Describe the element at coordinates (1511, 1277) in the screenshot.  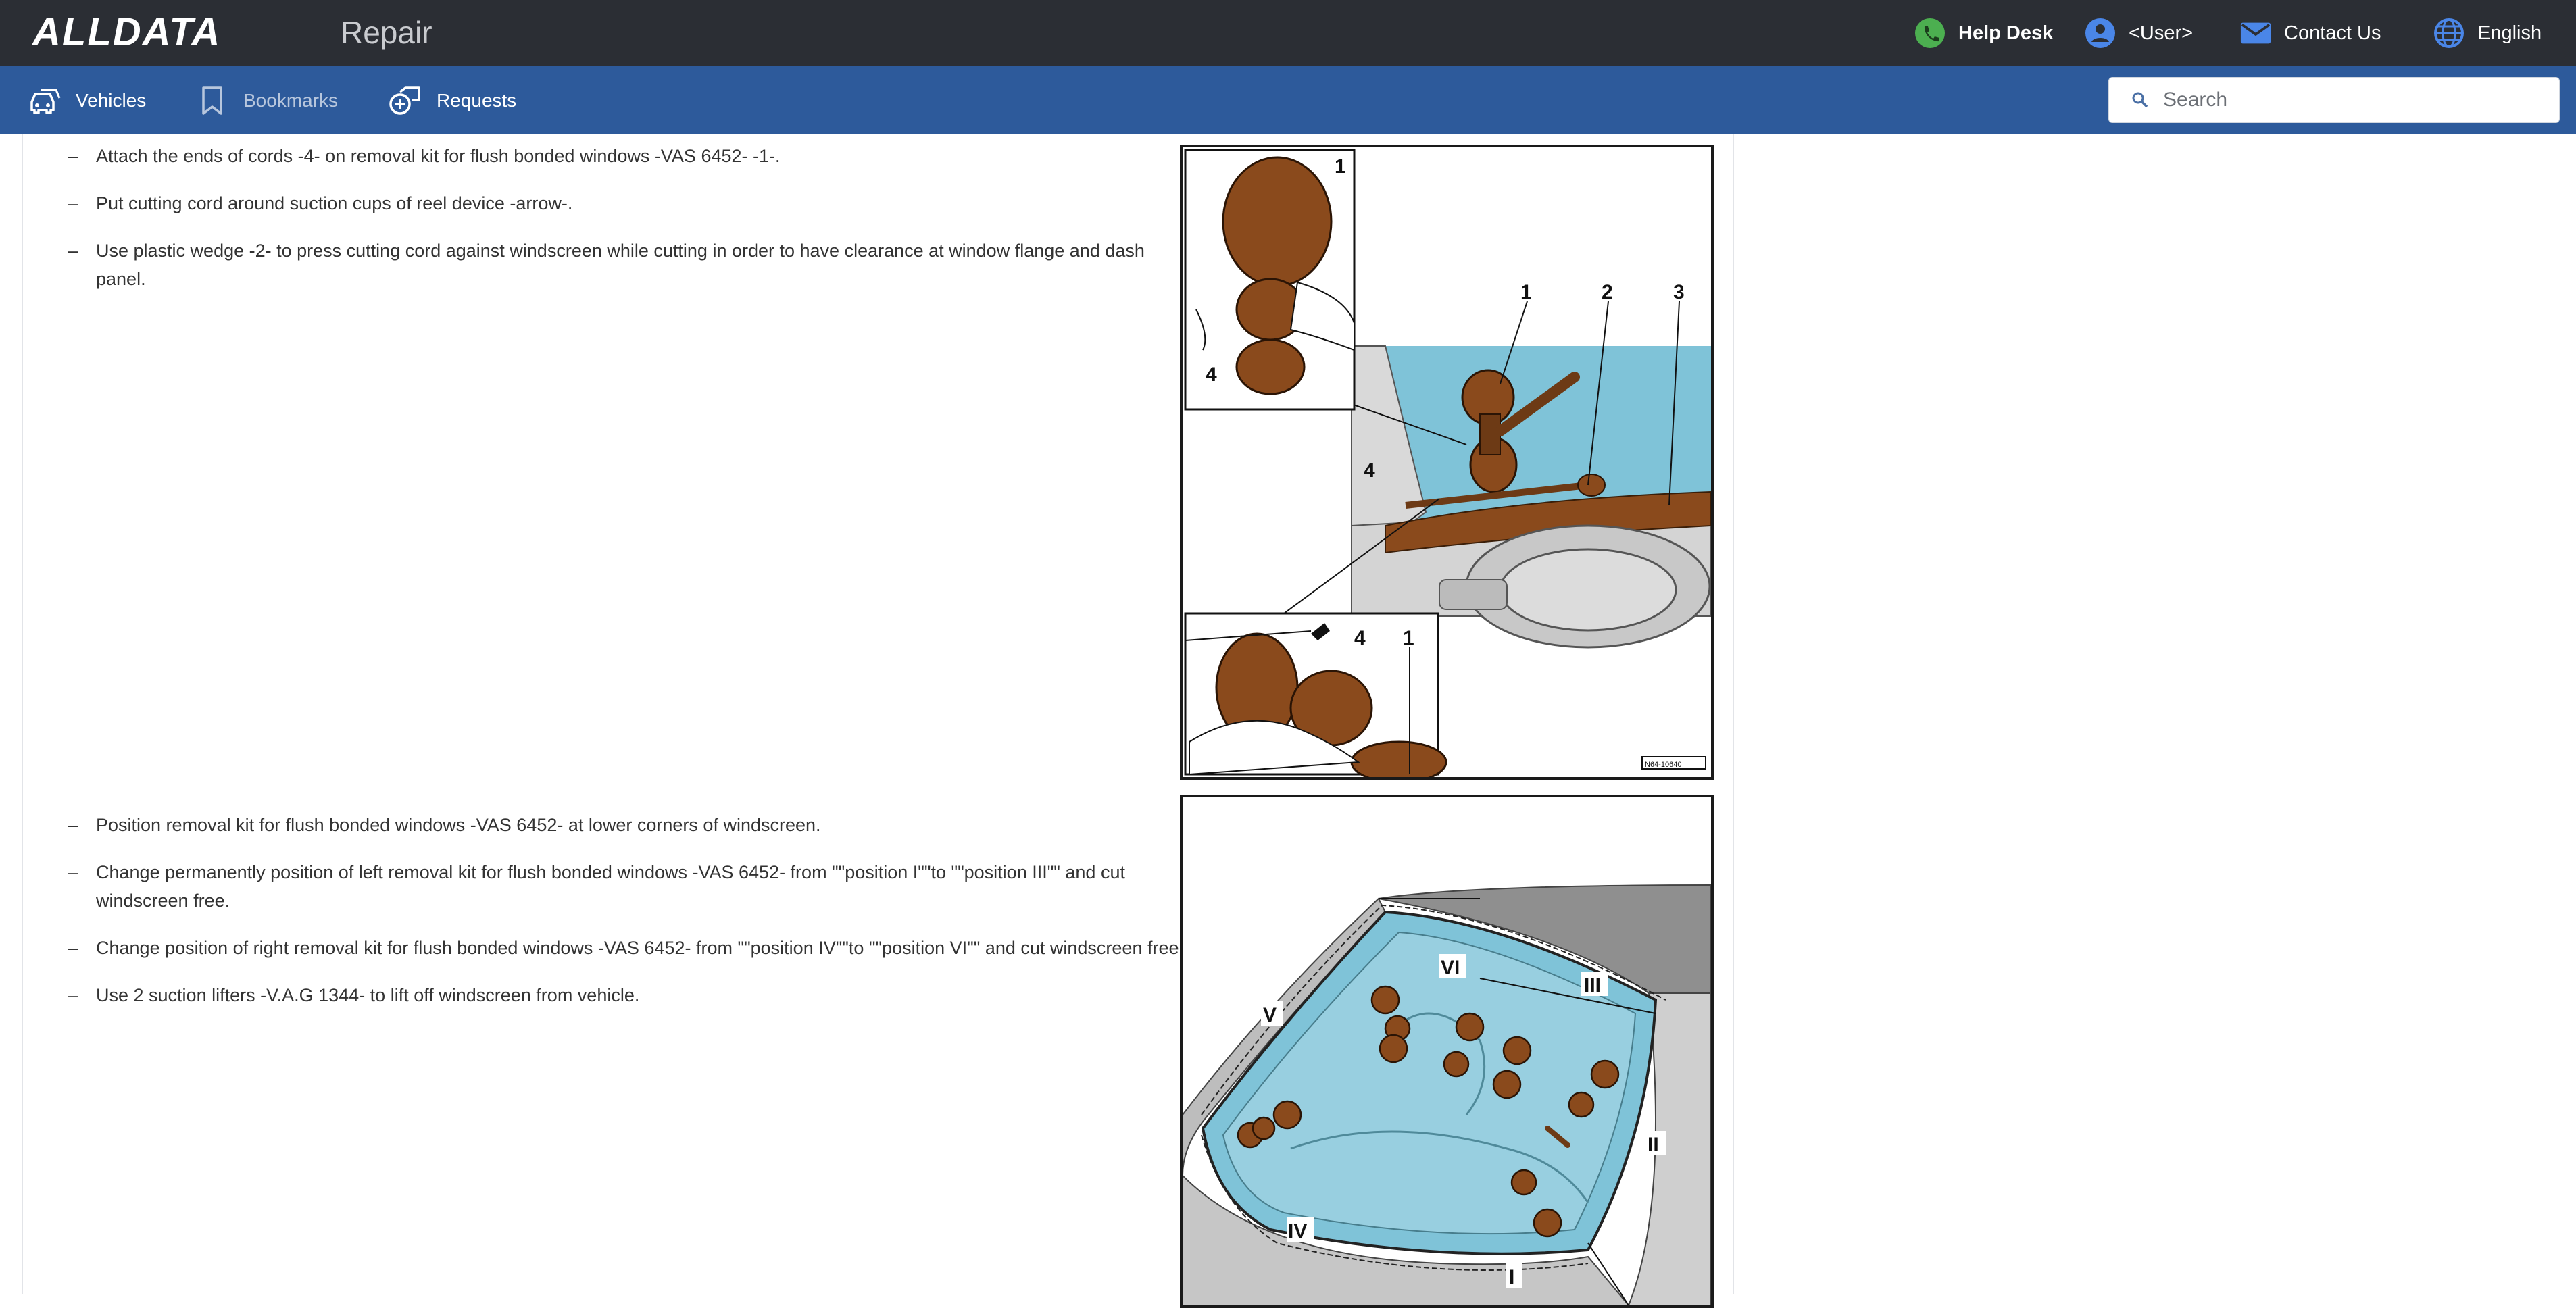
I see `position-label-i: I` at that location.